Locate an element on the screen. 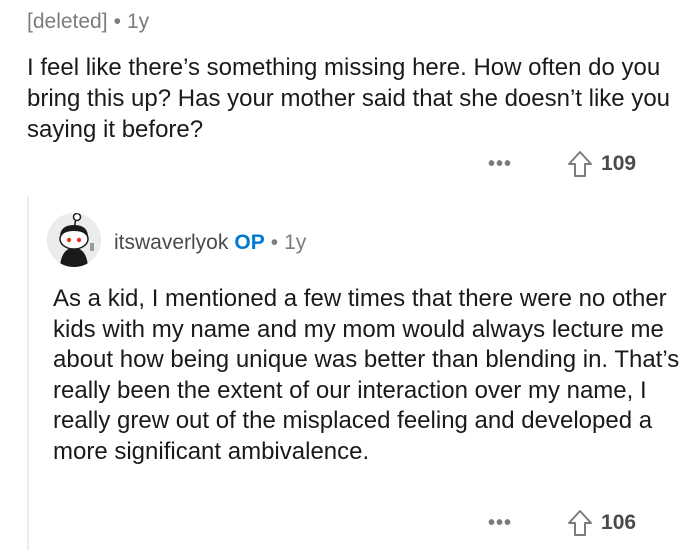  reply-upvote: 106 is located at coordinates (601, 523).